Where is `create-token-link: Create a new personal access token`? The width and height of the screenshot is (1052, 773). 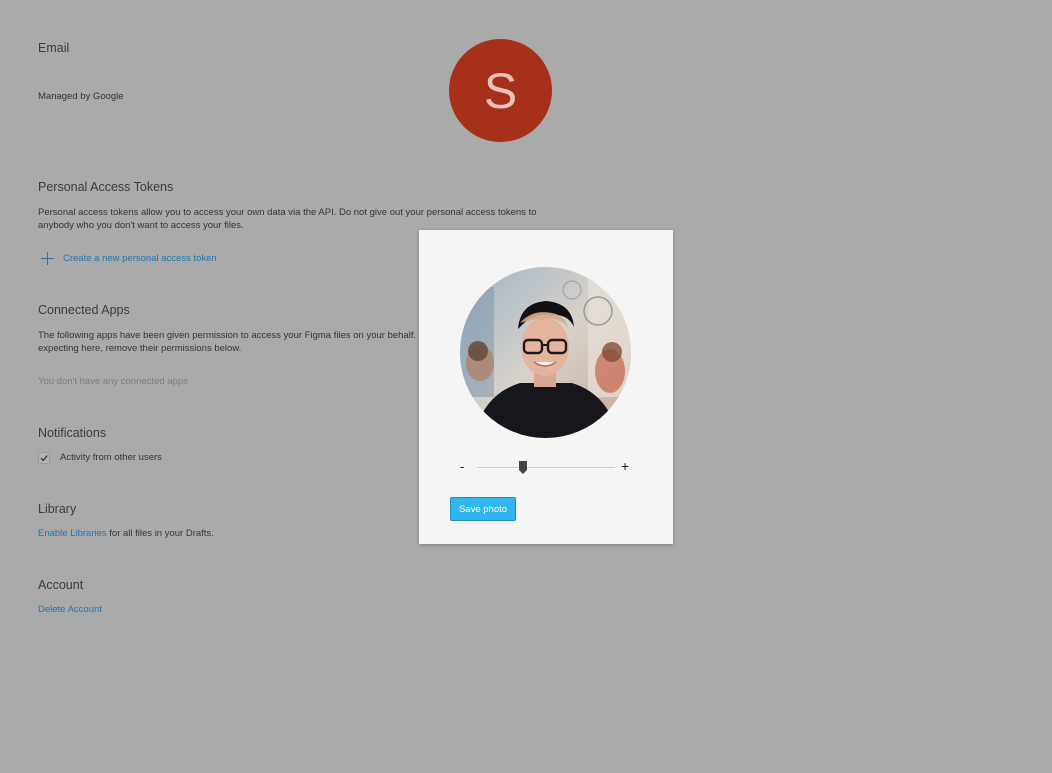
create-token-link: Create a new personal access token is located at coordinates (140, 258).